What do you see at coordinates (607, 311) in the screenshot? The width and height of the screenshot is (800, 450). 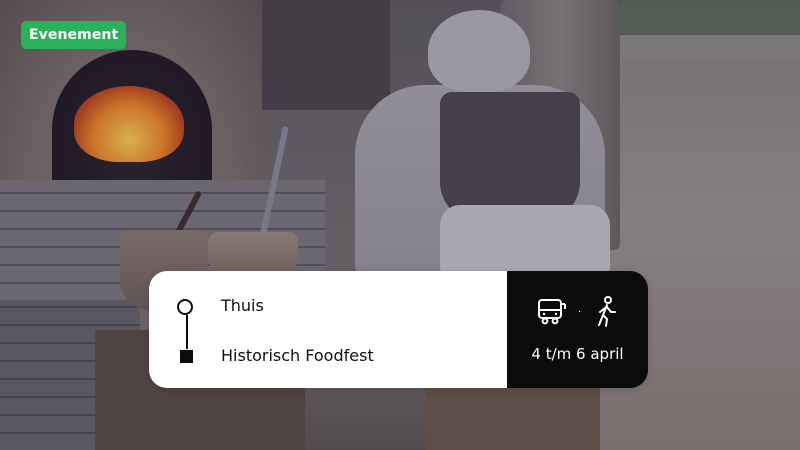 I see `walk-icon` at bounding box center [607, 311].